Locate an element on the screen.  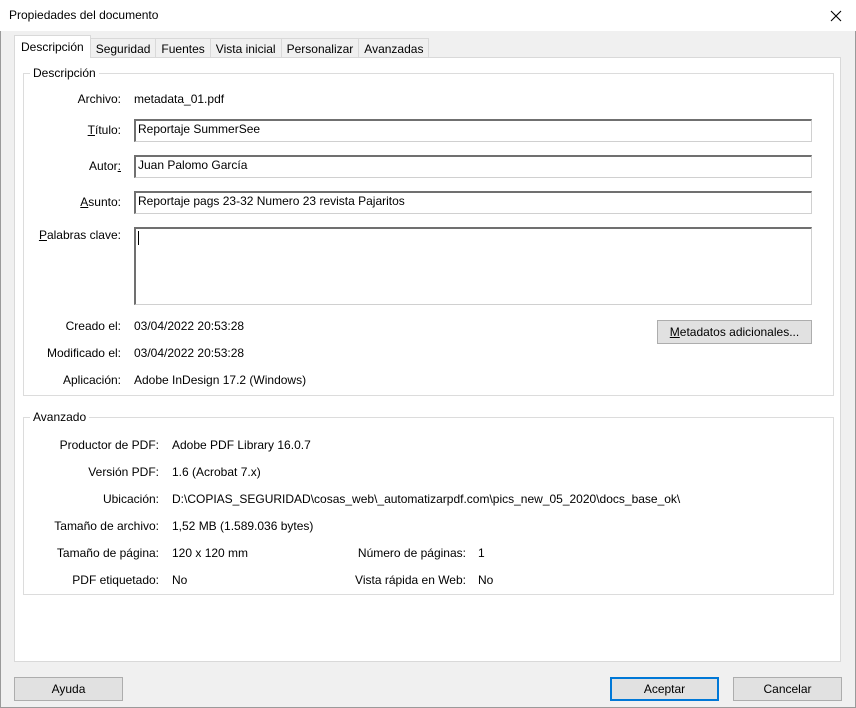
author-field: Juan Palomo García is located at coordinates (473, 166).